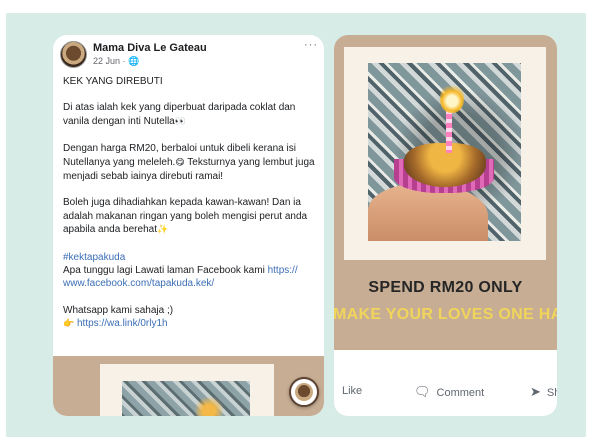 Image resolution: width=592 pixels, height=445 pixels. I want to click on like-button: Like, so click(352, 391).